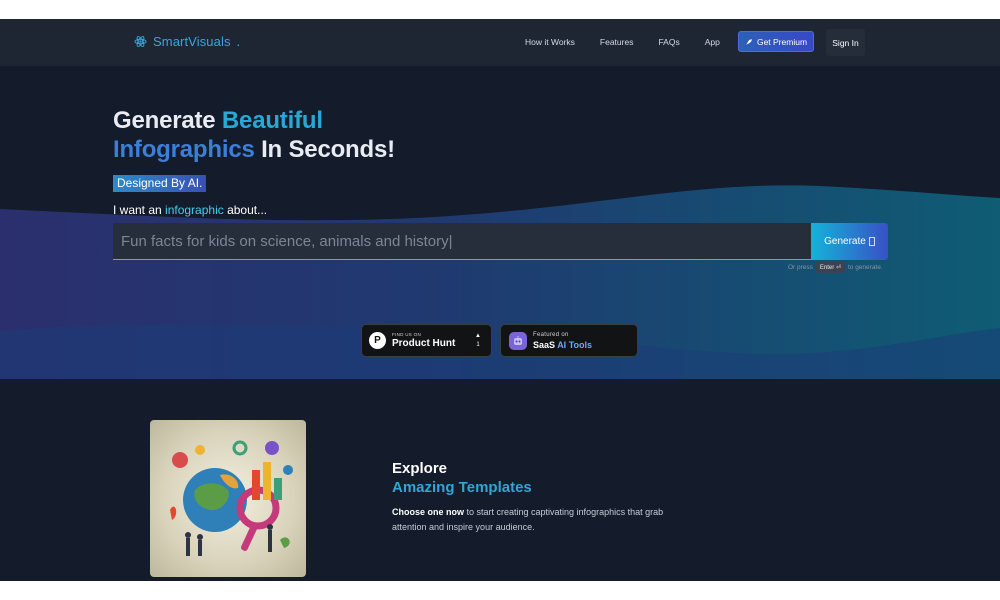  Describe the element at coordinates (324, 149) in the screenshot. I see `headline-part2: In Seconds!` at that location.